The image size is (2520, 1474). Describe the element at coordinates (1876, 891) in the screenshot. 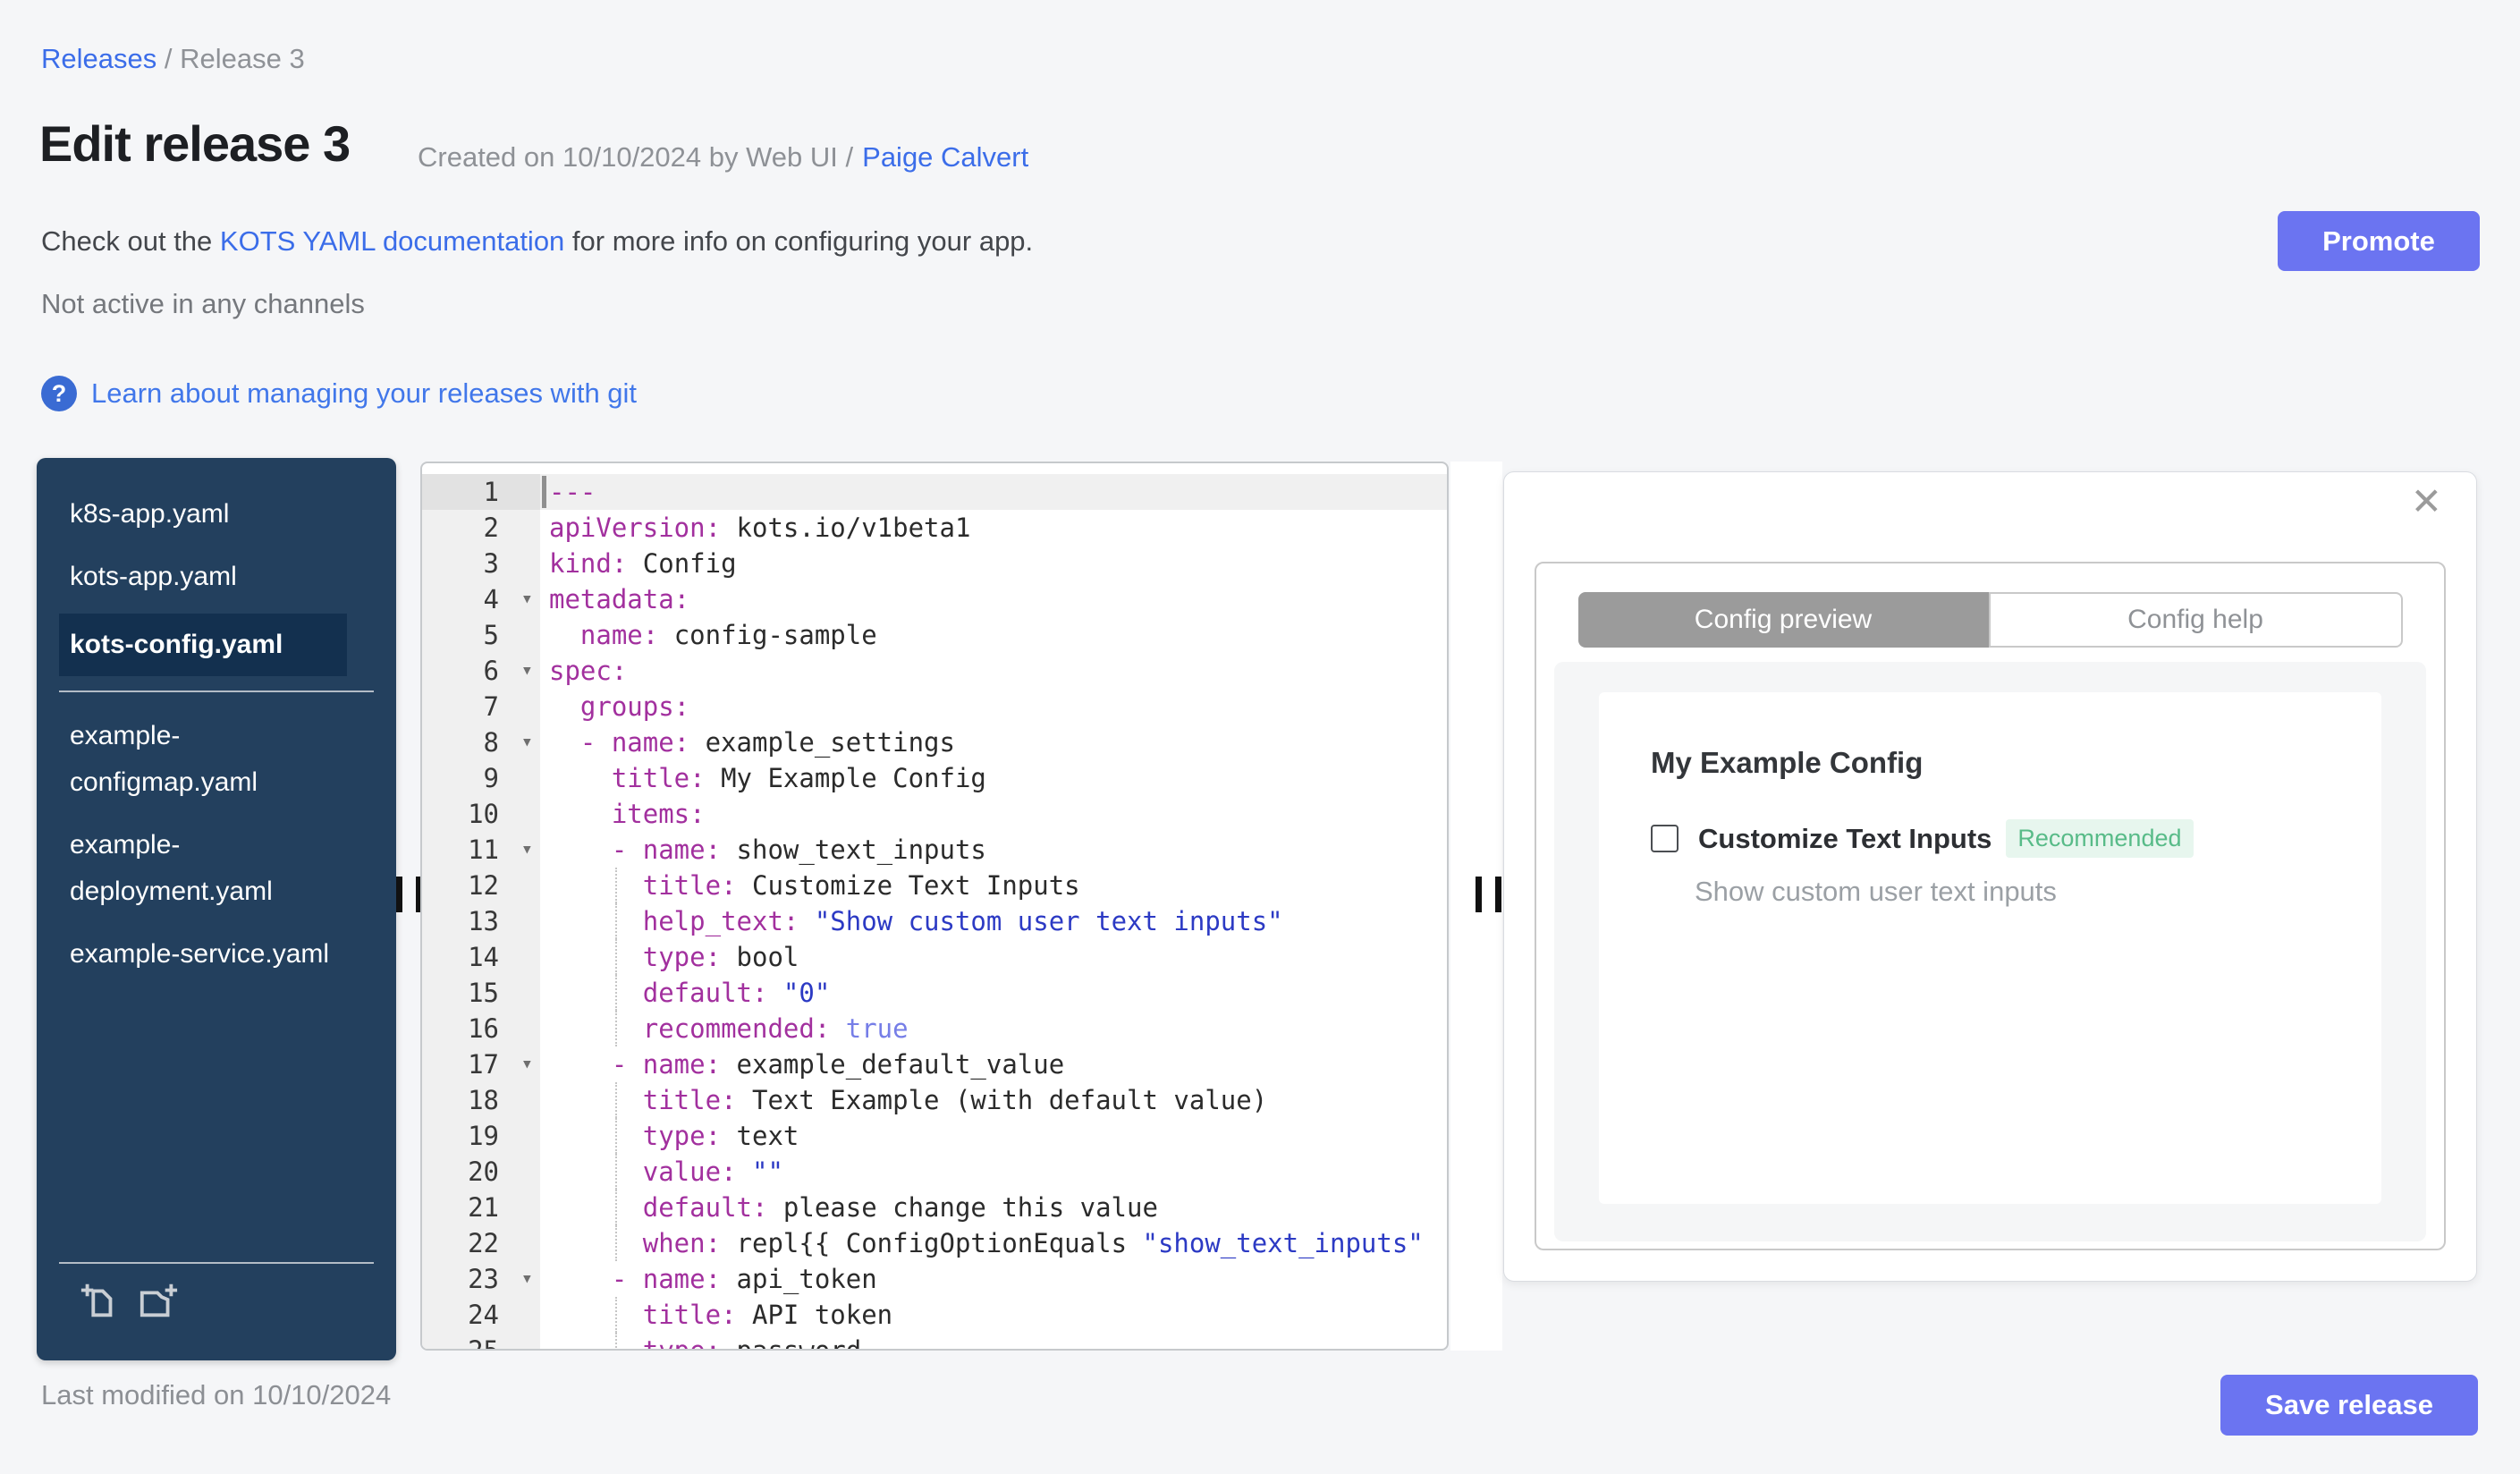

I see `config-item-help-text: Show custom user text inputs` at that location.